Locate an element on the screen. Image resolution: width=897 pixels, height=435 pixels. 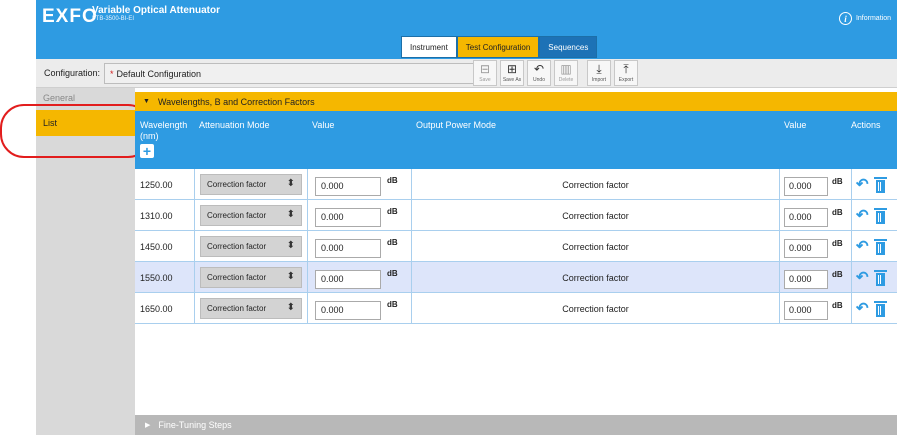
wavelength-cell: 1450.00 is located at coordinates (156, 246).